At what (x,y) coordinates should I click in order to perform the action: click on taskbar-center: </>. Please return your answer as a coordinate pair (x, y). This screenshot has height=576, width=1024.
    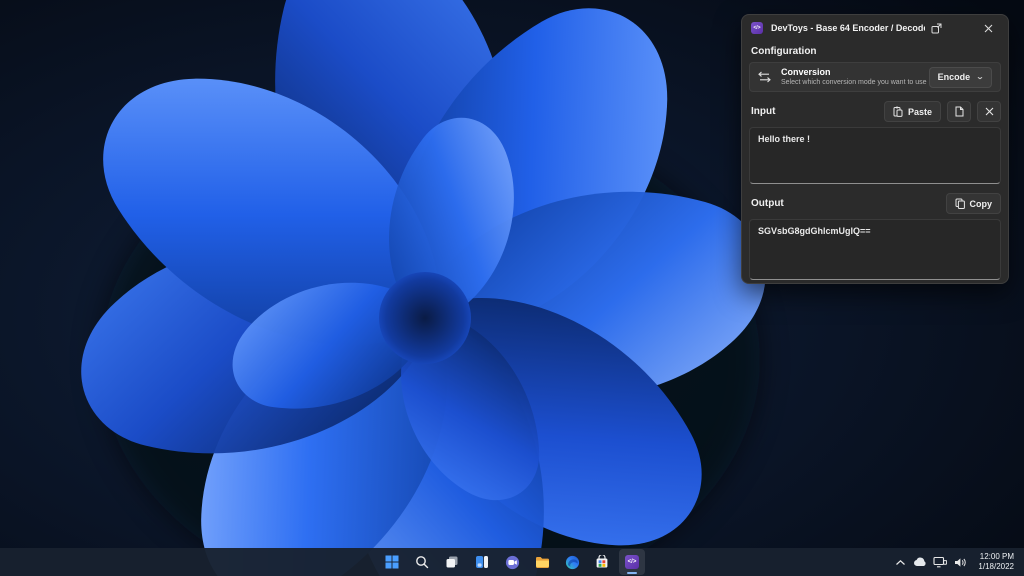
    Looking at the image, I should click on (512, 562).